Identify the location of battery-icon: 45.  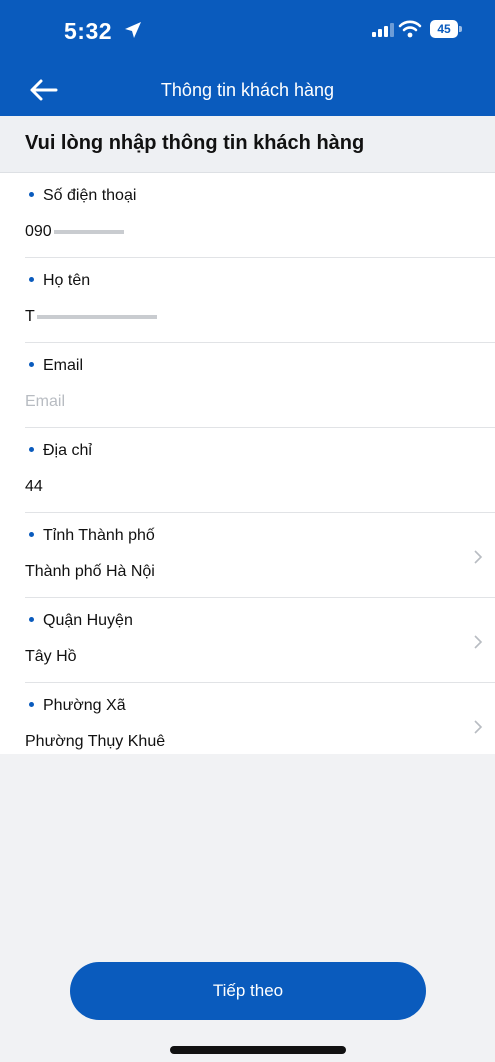
(446, 29).